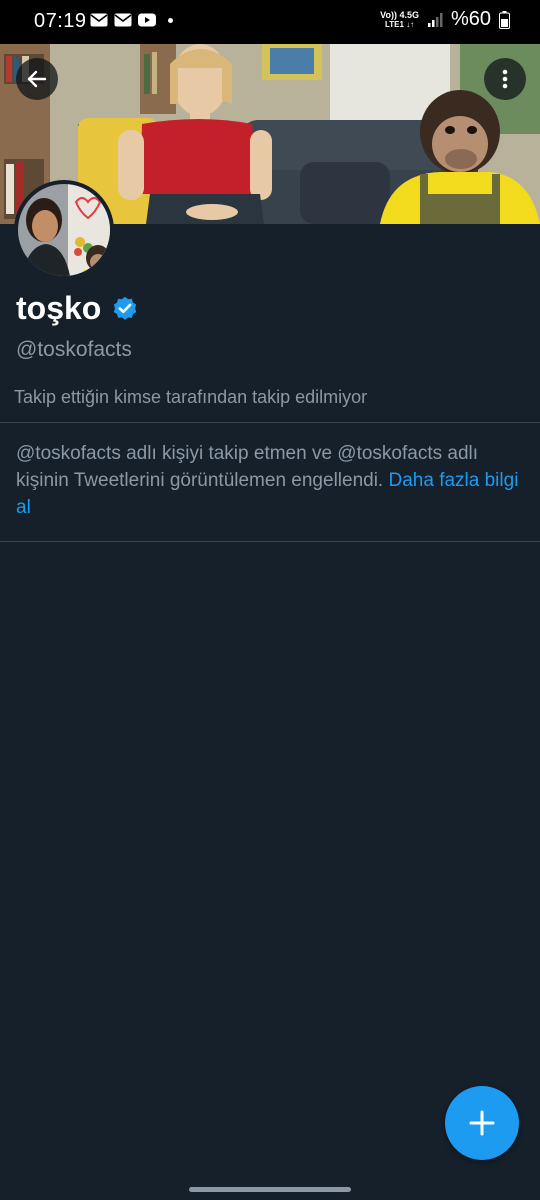 This screenshot has width=540, height=1200. What do you see at coordinates (270, 1189) in the screenshot?
I see `home-indicator` at bounding box center [270, 1189].